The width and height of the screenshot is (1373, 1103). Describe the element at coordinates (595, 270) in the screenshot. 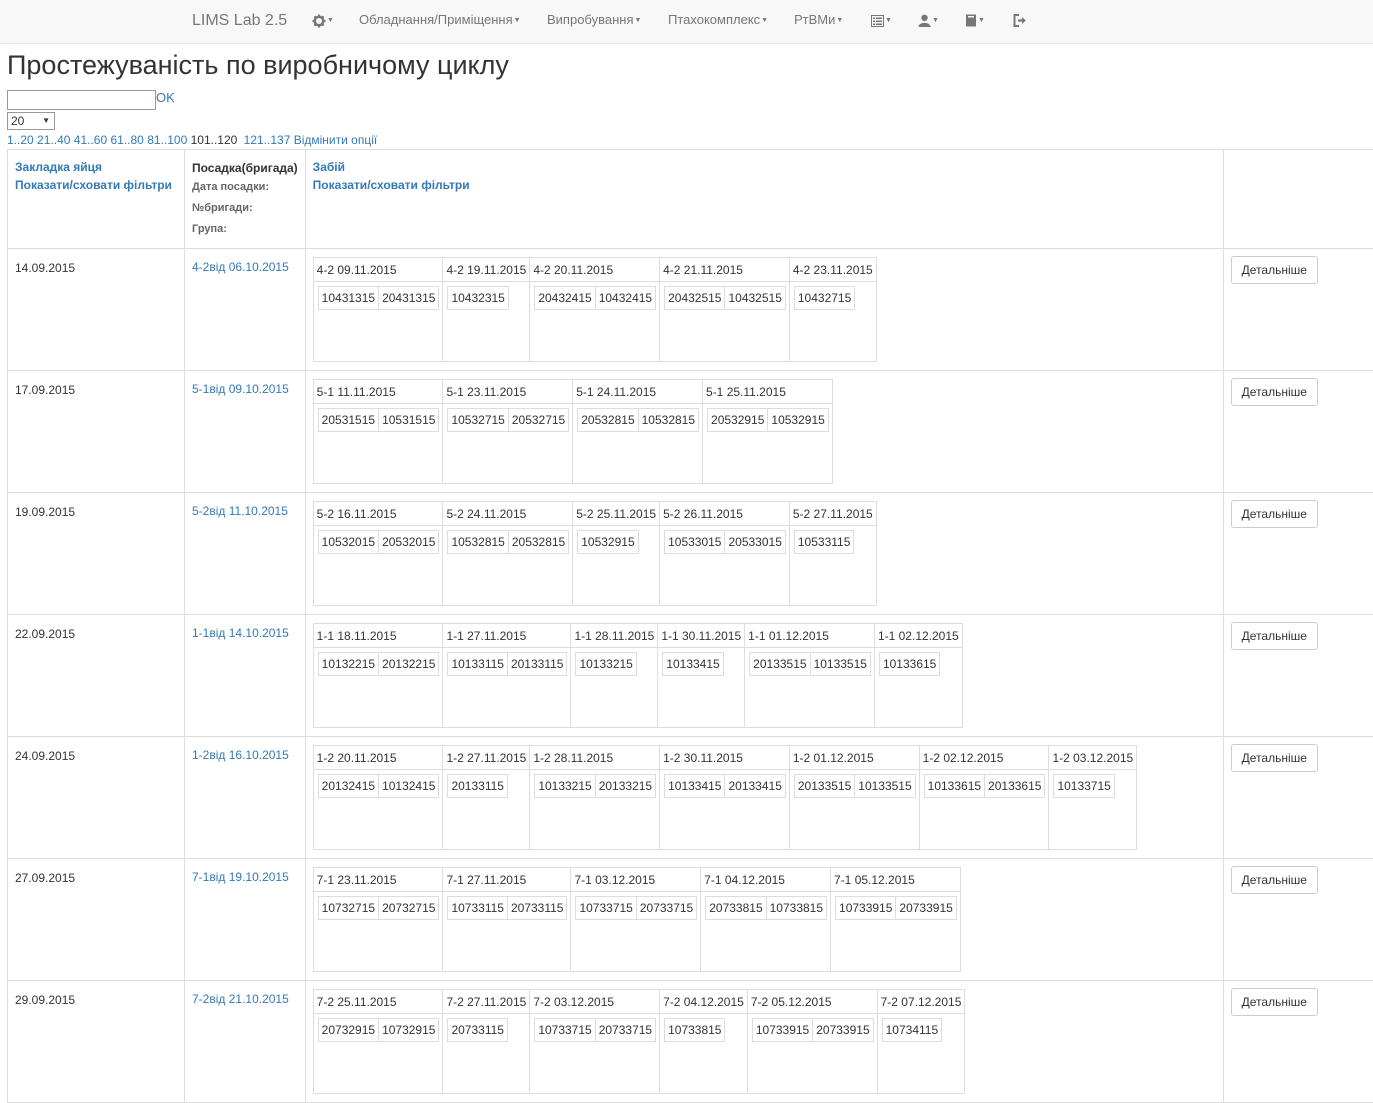

I see `slaughter-batch-header: 4-2 20.11.2015` at that location.